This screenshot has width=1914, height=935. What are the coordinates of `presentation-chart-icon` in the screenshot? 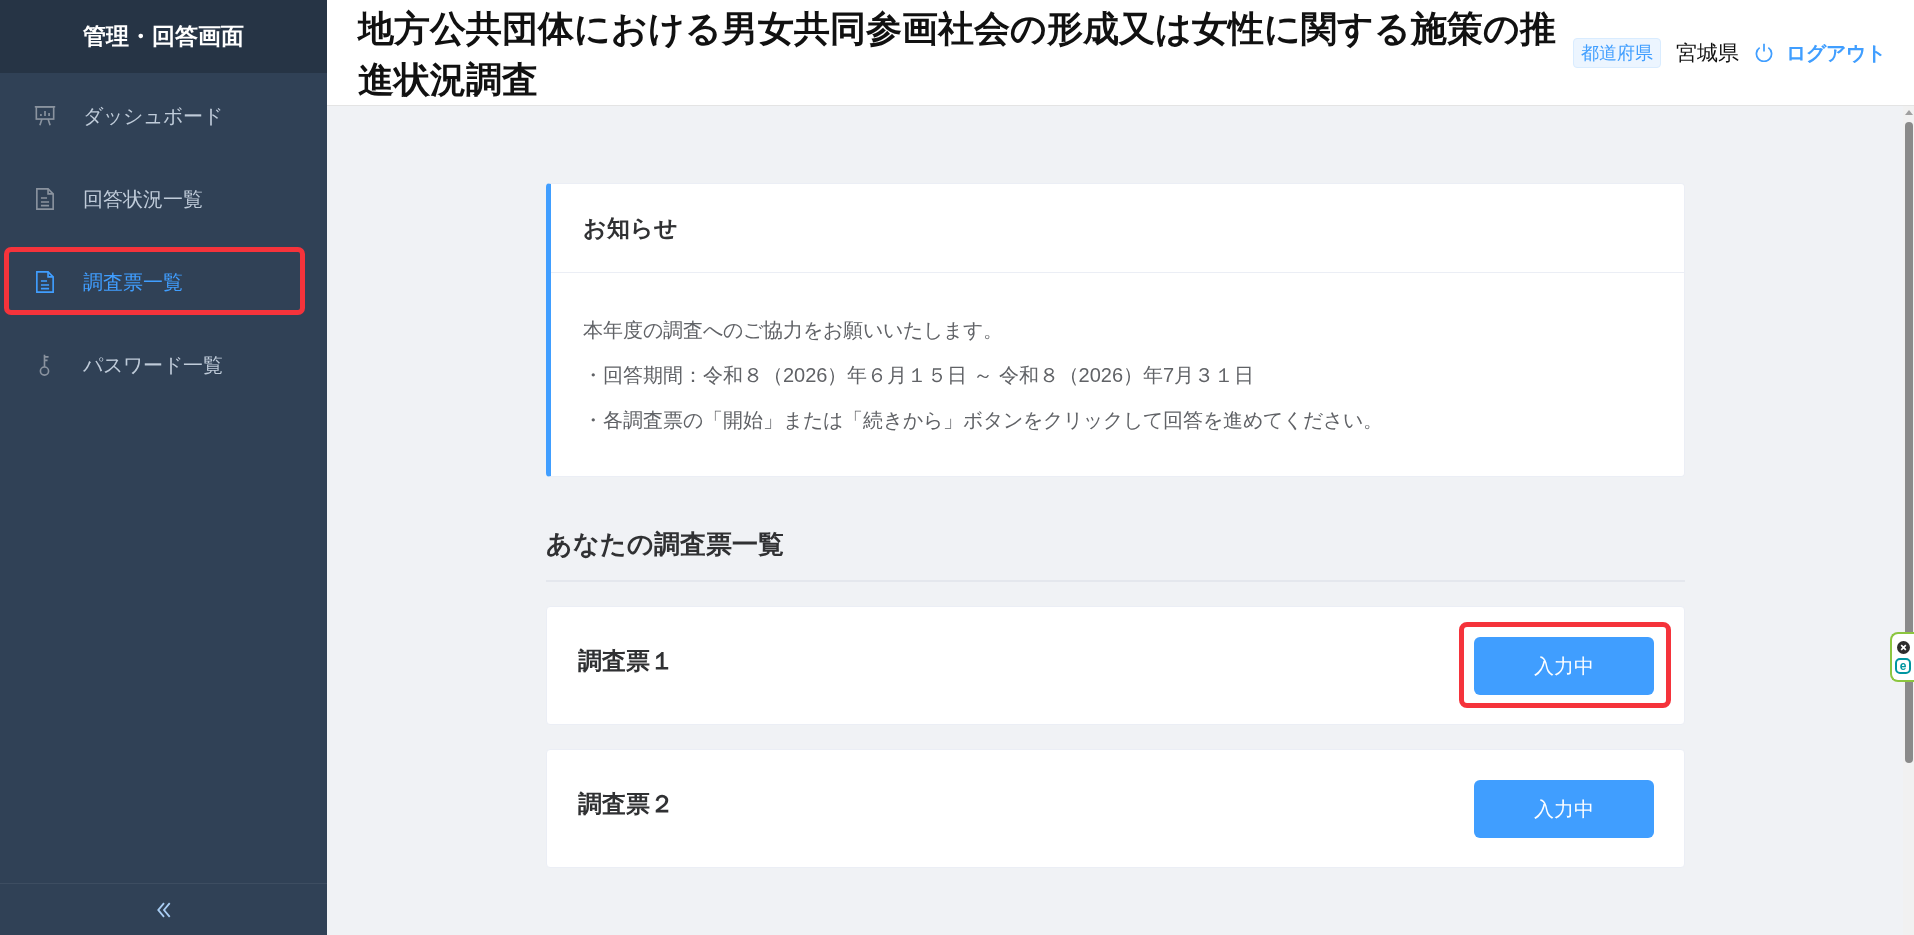 It's located at (45, 116).